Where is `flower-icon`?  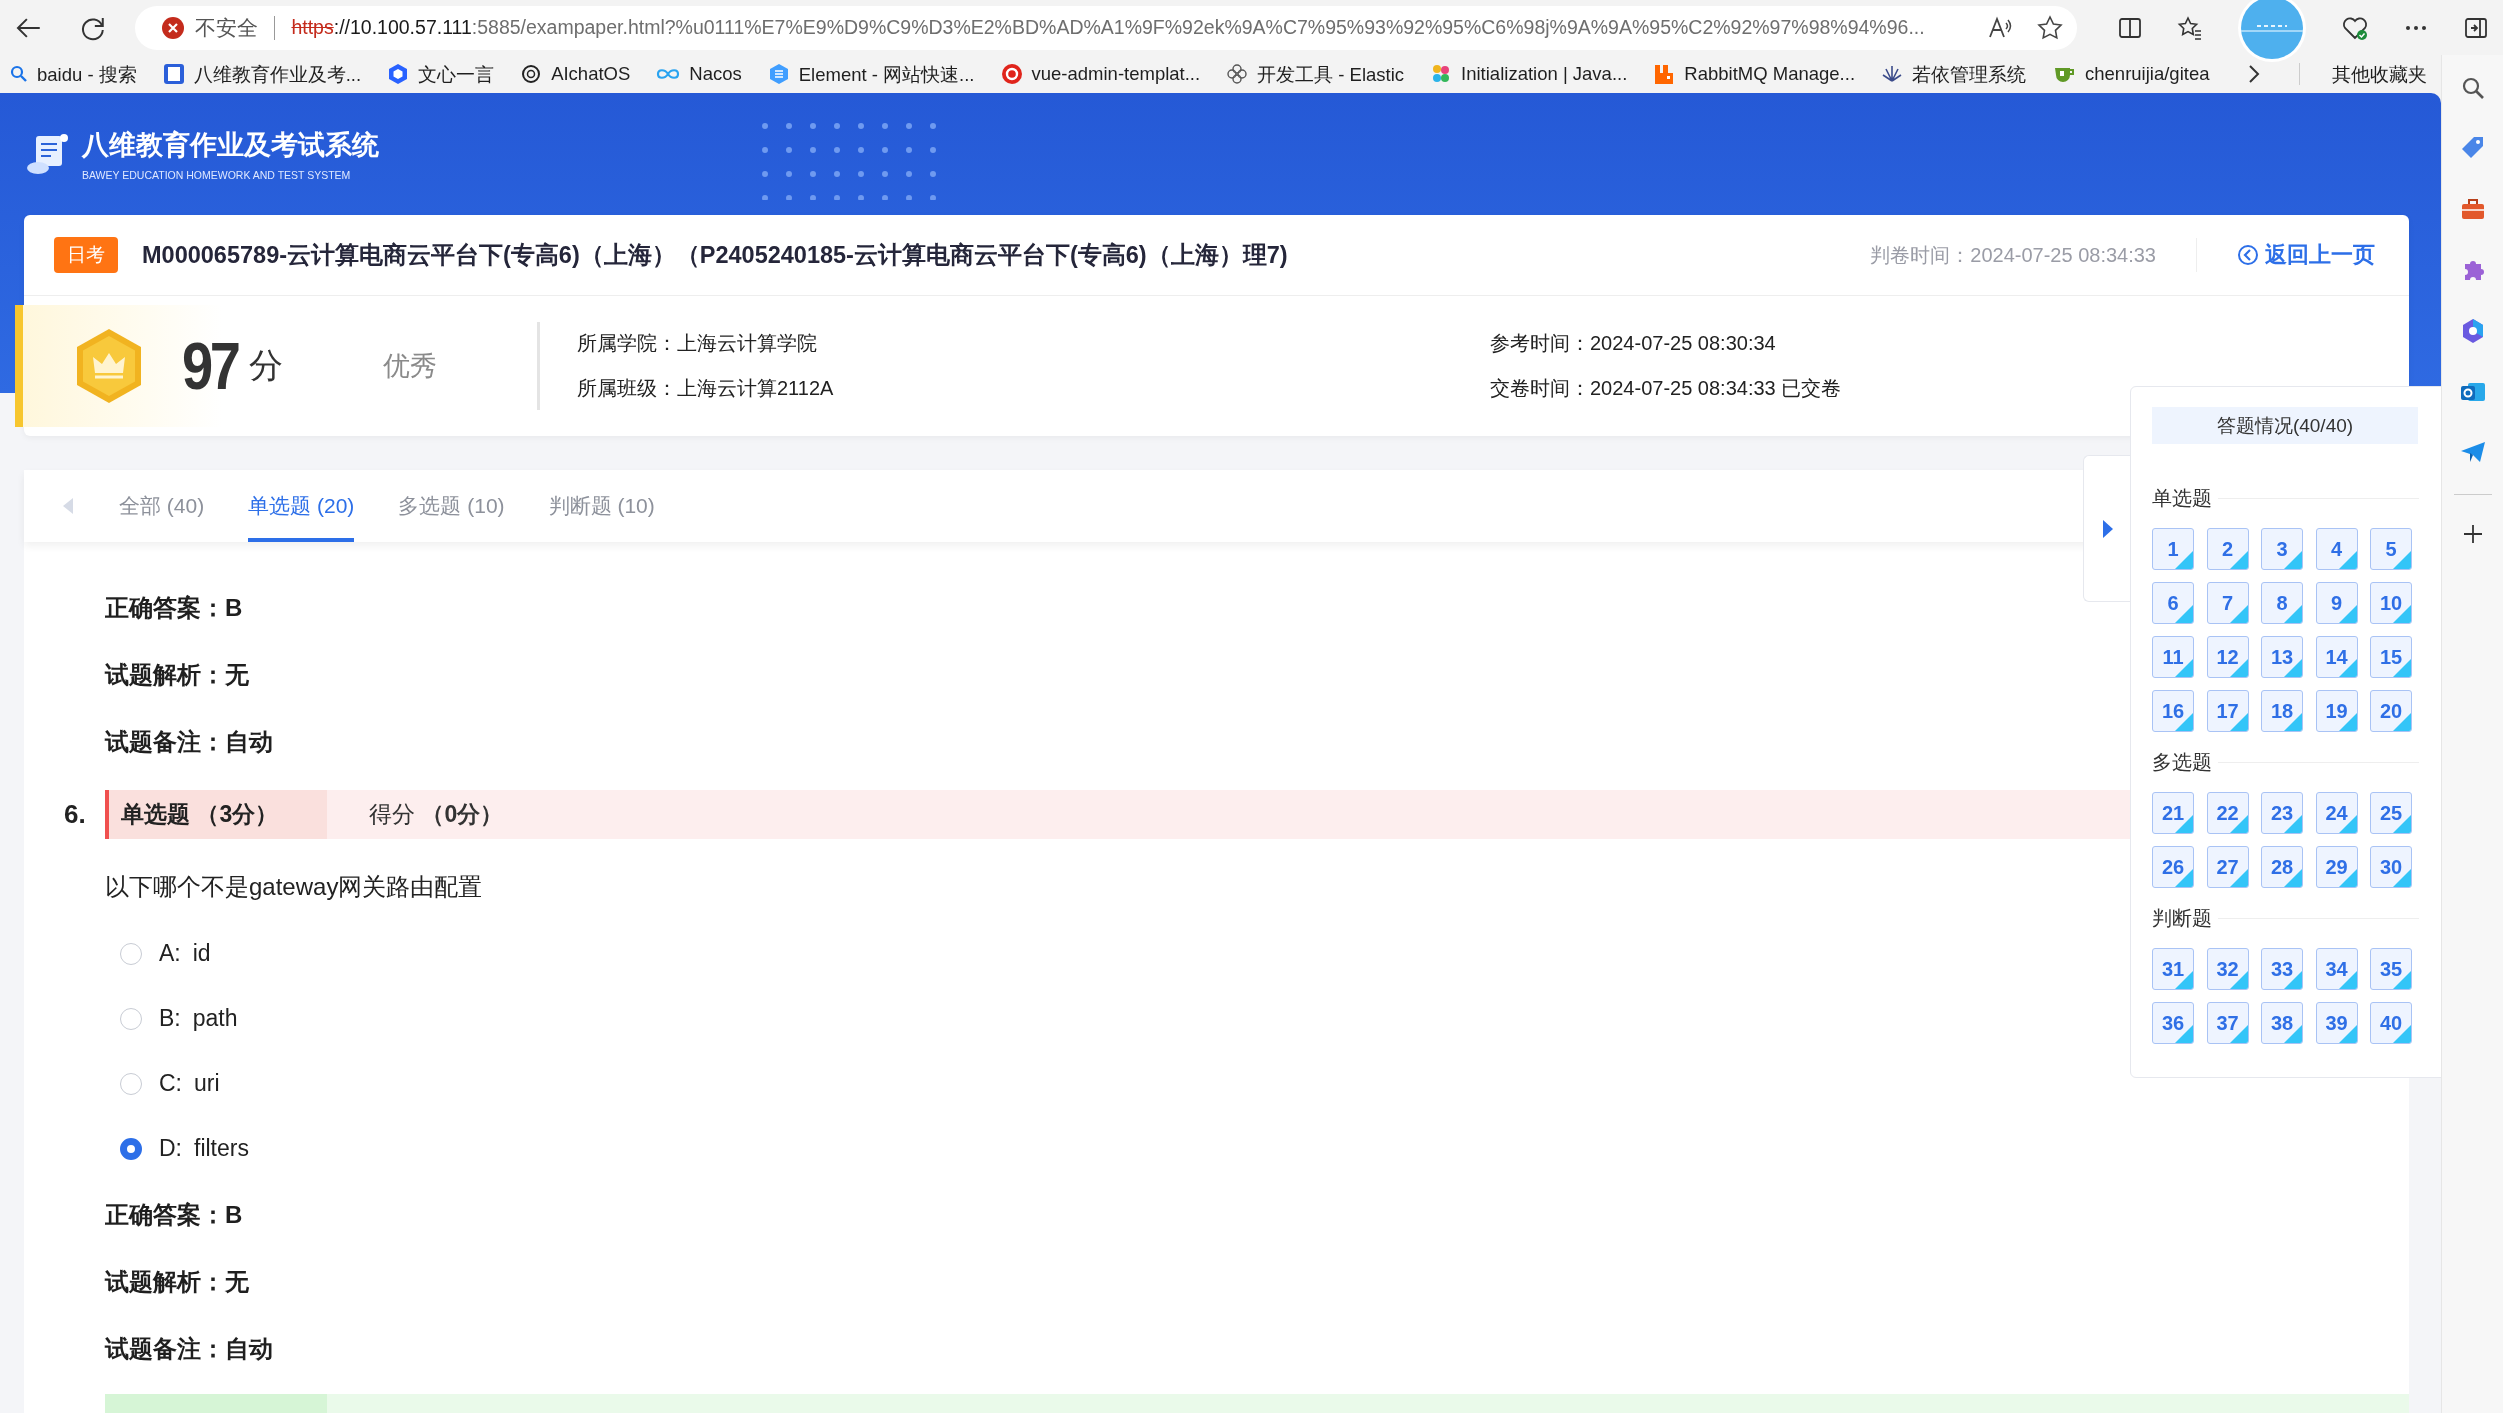
flower-icon is located at coordinates (1237, 74).